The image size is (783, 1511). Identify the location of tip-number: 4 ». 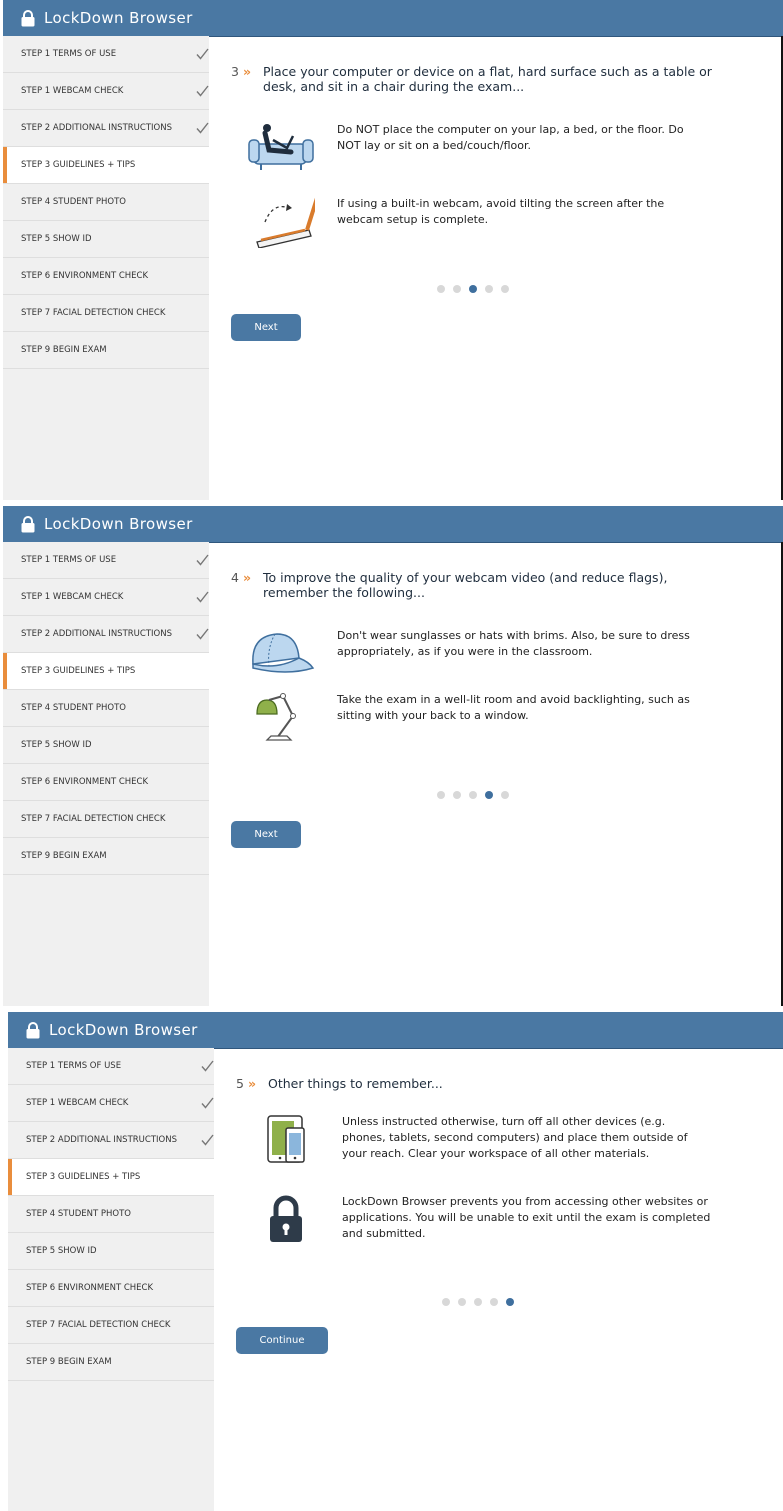
(241, 577).